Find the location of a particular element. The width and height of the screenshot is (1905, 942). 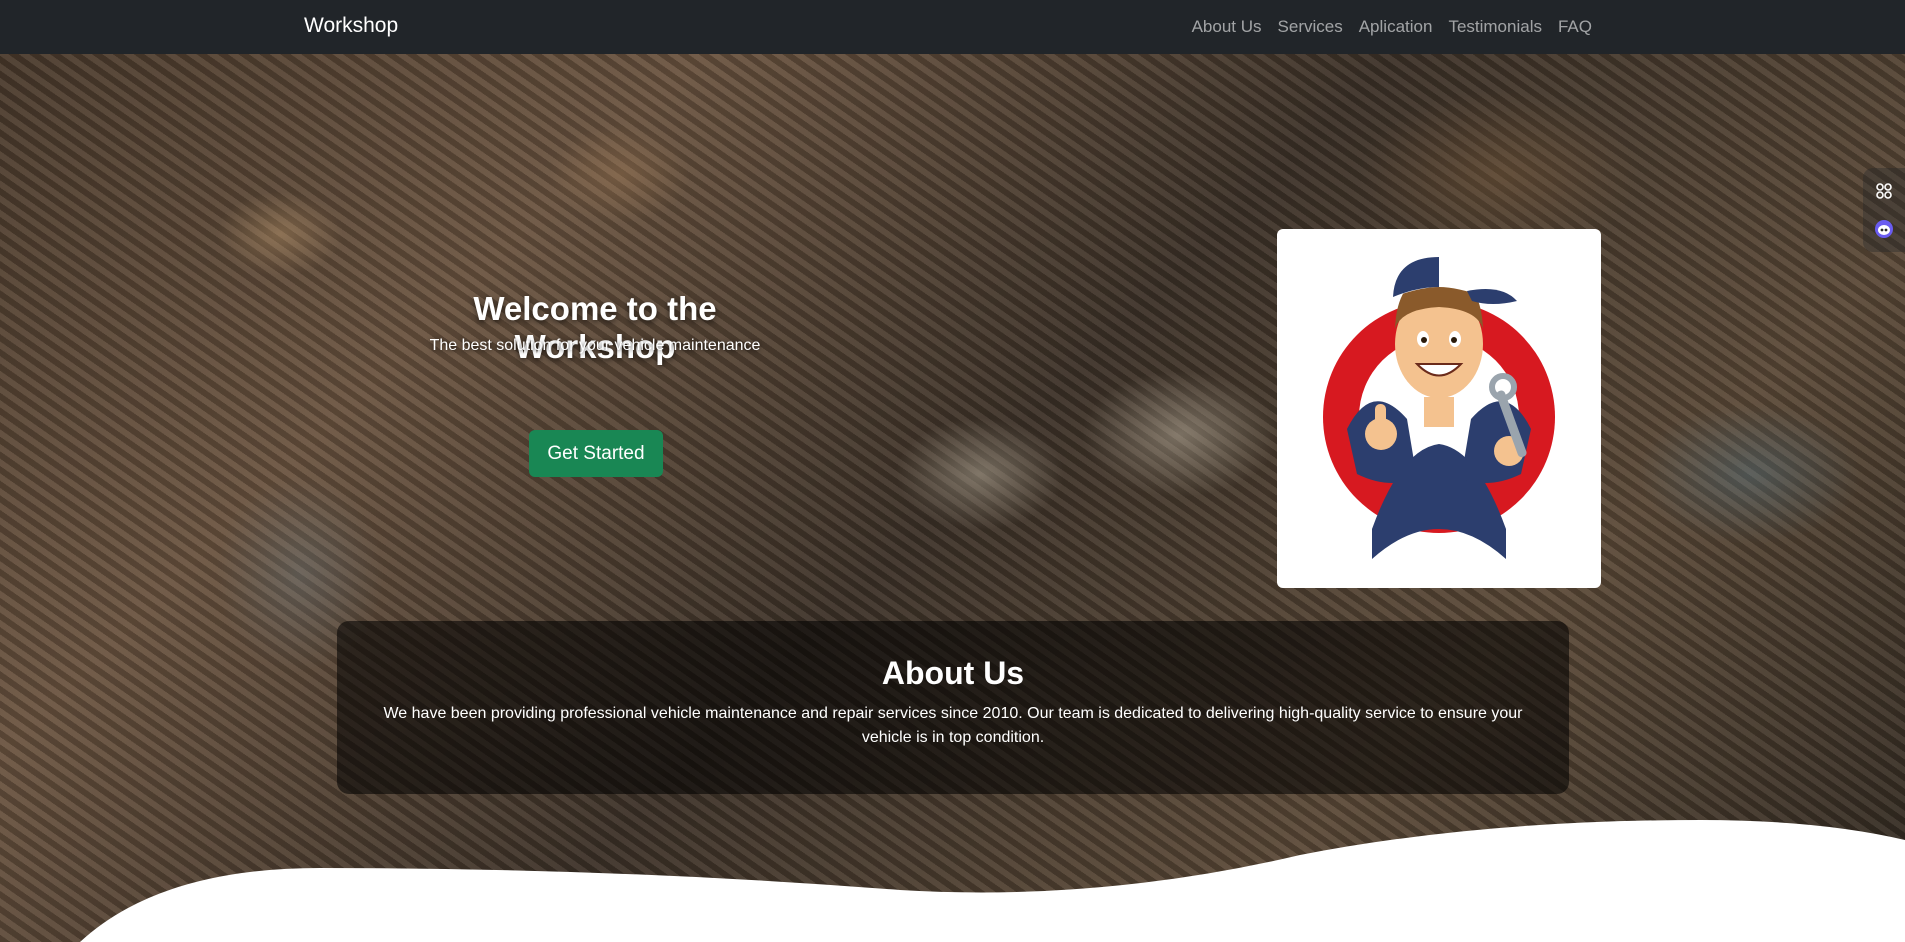

nav-link-application: Aplication is located at coordinates (1396, 27).